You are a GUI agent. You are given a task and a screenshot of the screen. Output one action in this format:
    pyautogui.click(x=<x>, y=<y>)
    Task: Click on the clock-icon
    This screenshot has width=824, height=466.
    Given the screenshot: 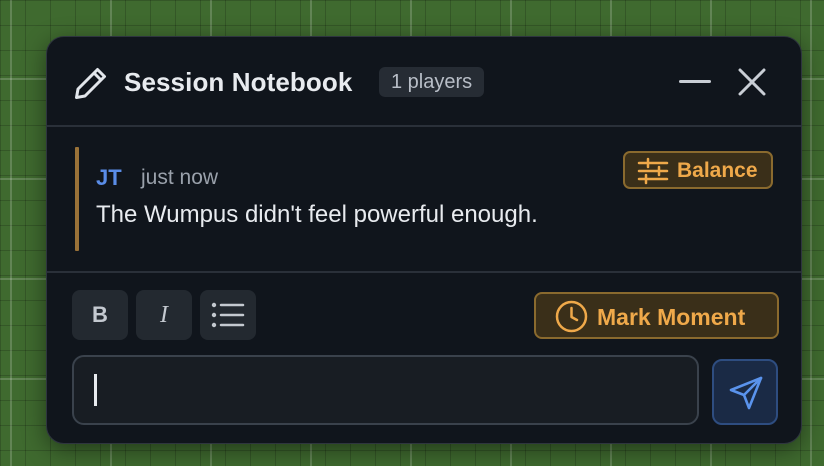 What is the action you would take?
    pyautogui.click(x=571, y=316)
    